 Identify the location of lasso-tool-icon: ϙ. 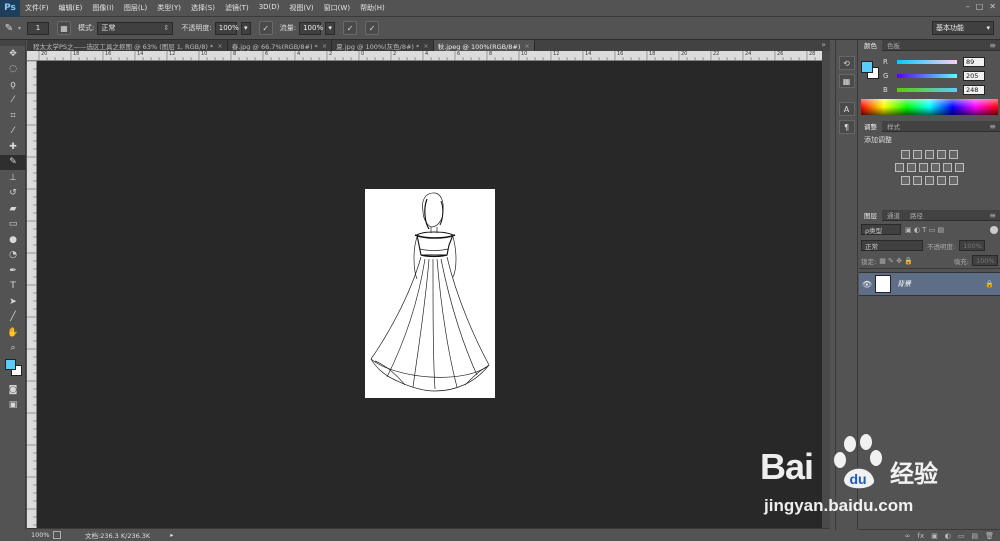
(13, 85).